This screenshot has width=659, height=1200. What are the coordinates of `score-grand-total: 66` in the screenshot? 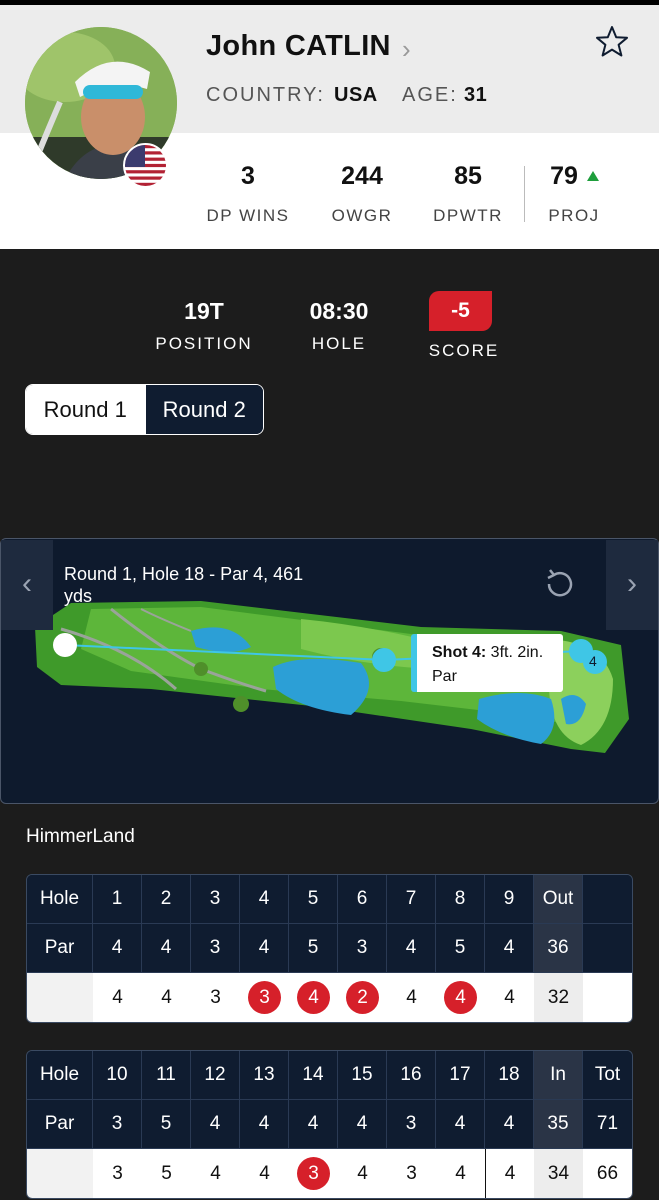 It's located at (607, 1173).